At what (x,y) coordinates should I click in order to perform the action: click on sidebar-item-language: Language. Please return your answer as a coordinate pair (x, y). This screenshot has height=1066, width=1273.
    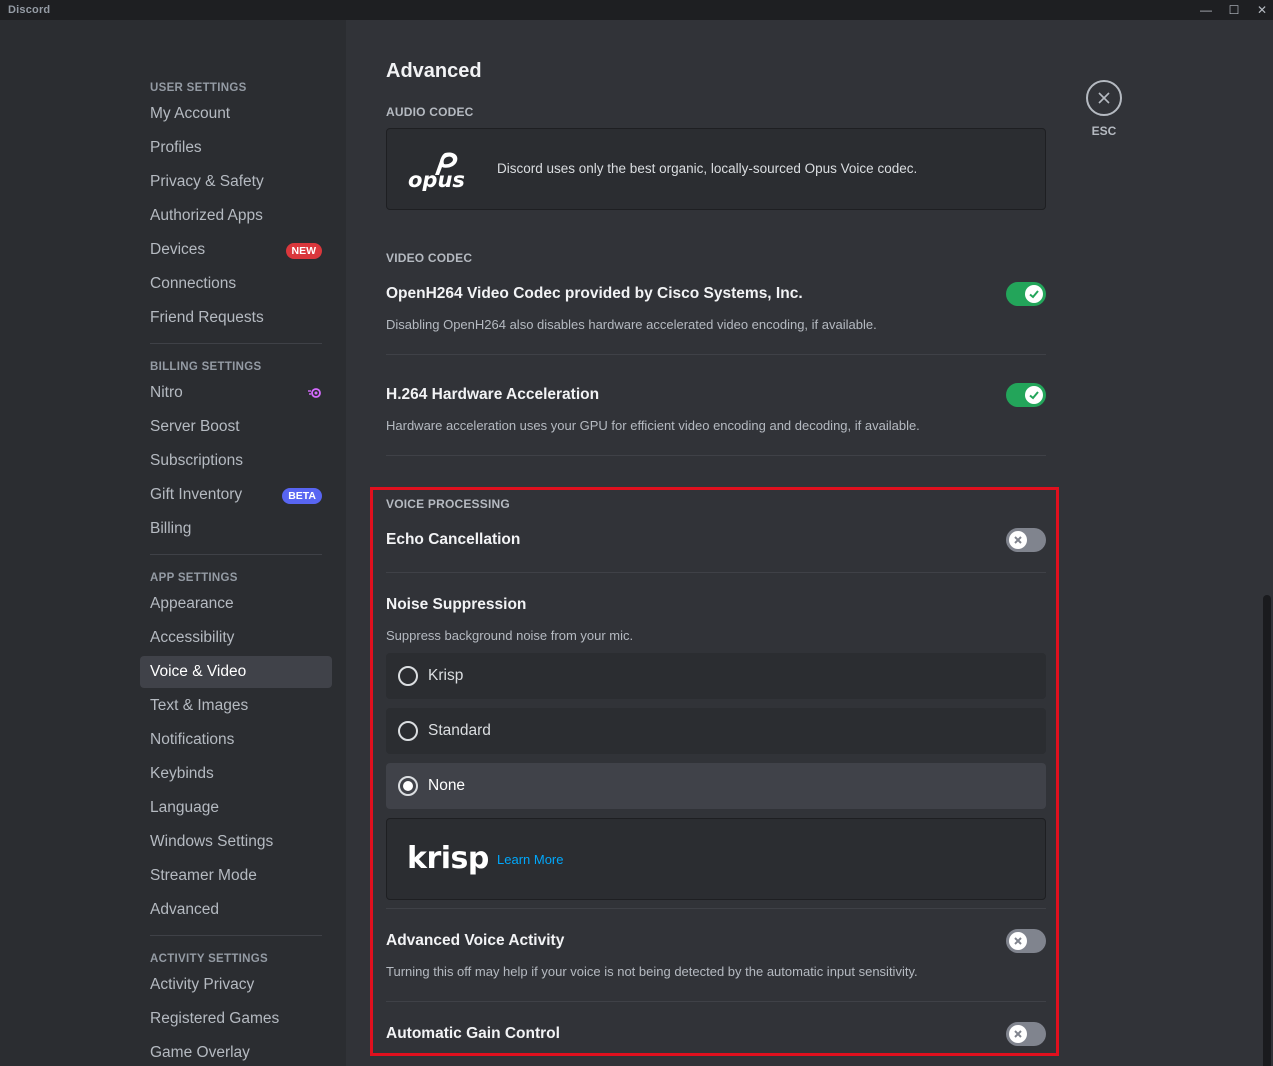
    Looking at the image, I should click on (236, 808).